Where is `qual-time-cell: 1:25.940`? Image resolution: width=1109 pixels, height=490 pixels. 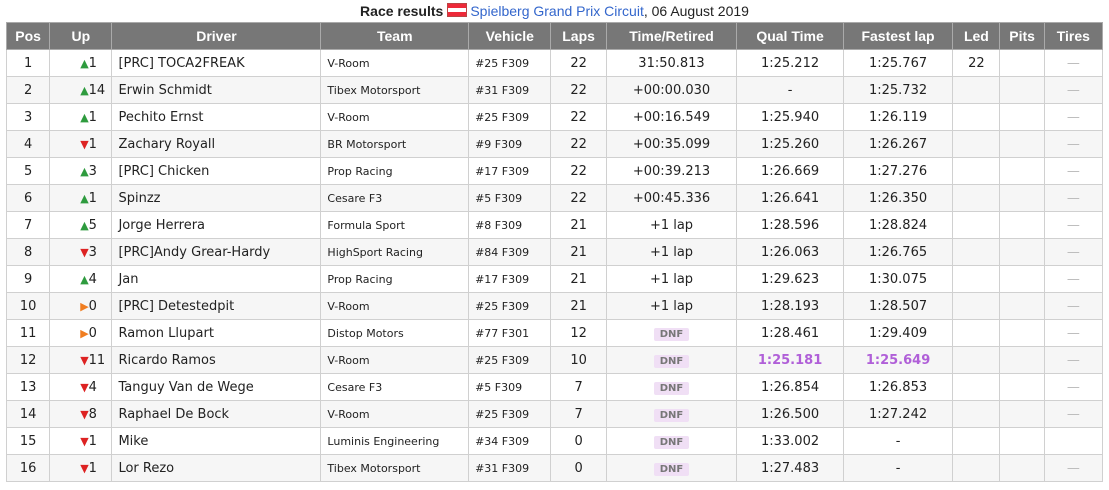
qual-time-cell: 1:25.940 is located at coordinates (790, 117).